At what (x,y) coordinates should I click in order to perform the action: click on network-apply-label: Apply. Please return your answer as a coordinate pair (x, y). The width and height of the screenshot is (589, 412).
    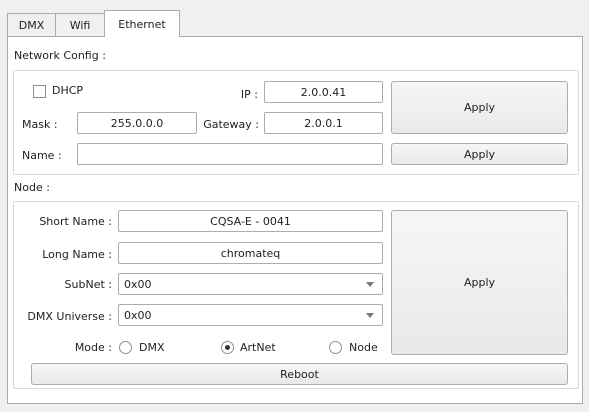
    Looking at the image, I should click on (479, 107).